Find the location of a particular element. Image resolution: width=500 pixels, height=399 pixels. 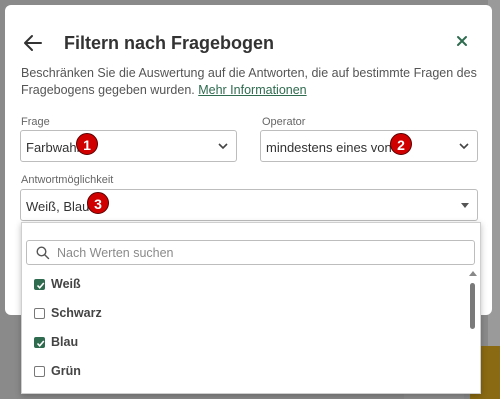

option-label: Blau is located at coordinates (65, 342).